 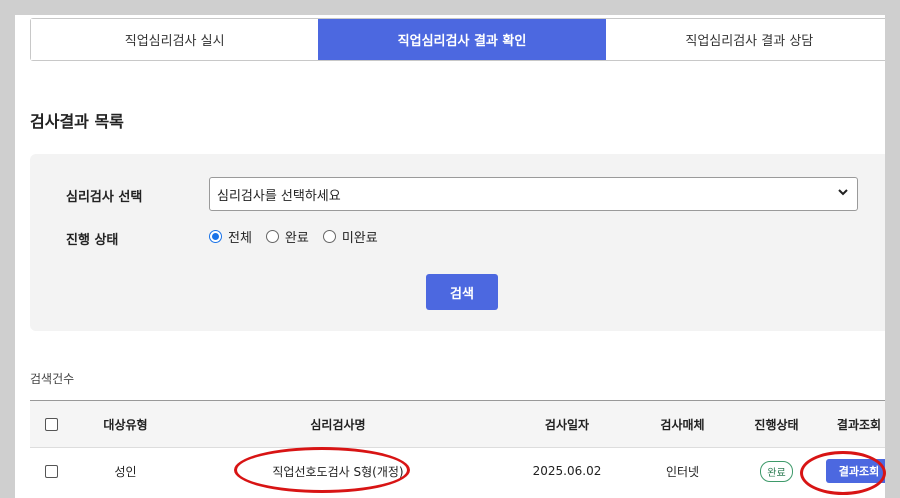 I want to click on header-test-name: 심리검사명, so click(x=338, y=424).